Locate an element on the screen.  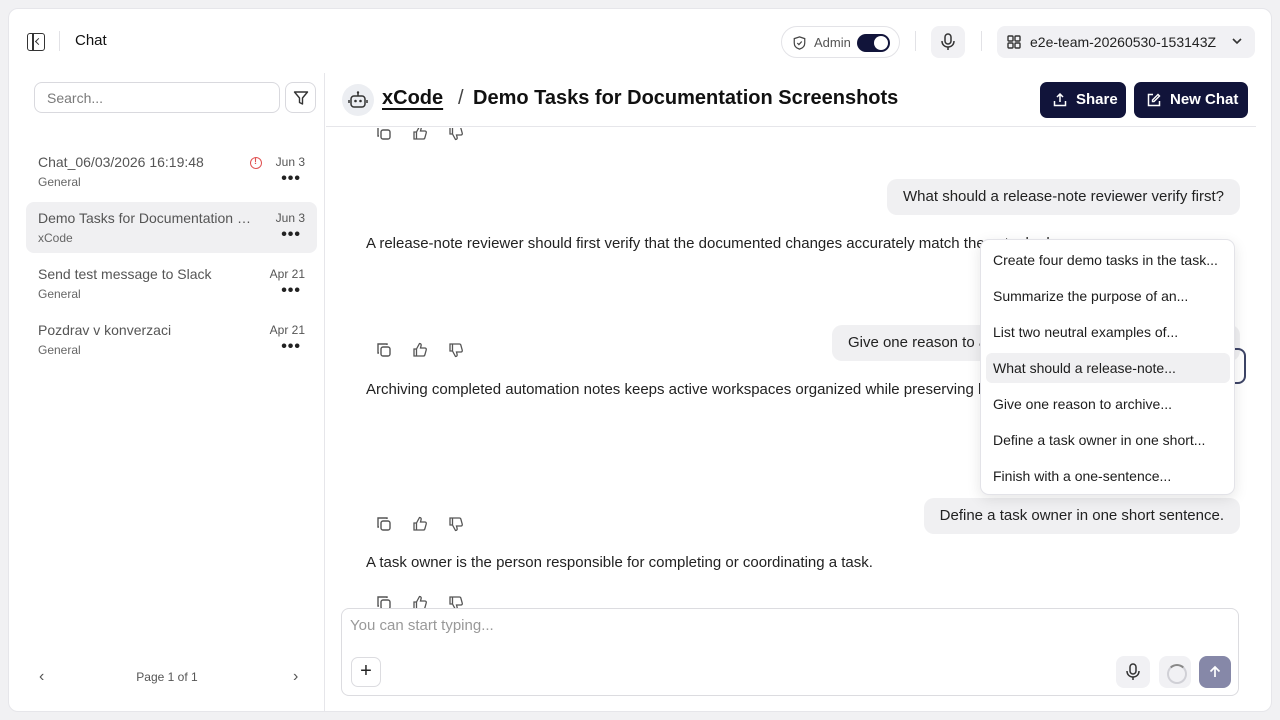
share-button: Share is located at coordinates (1083, 100).